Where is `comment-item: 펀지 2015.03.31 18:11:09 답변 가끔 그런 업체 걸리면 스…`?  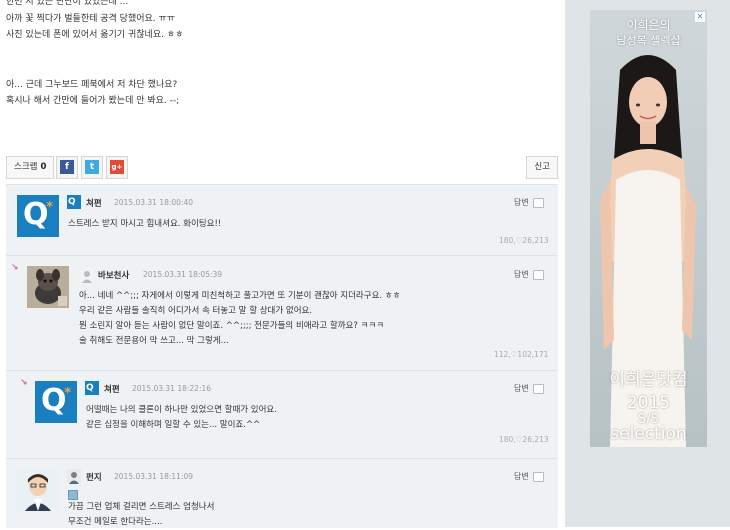
comment-item: 펀지 2015.03.31 18:11:09 답변 가끔 그런 업체 걸리면 스… is located at coordinates (282, 493).